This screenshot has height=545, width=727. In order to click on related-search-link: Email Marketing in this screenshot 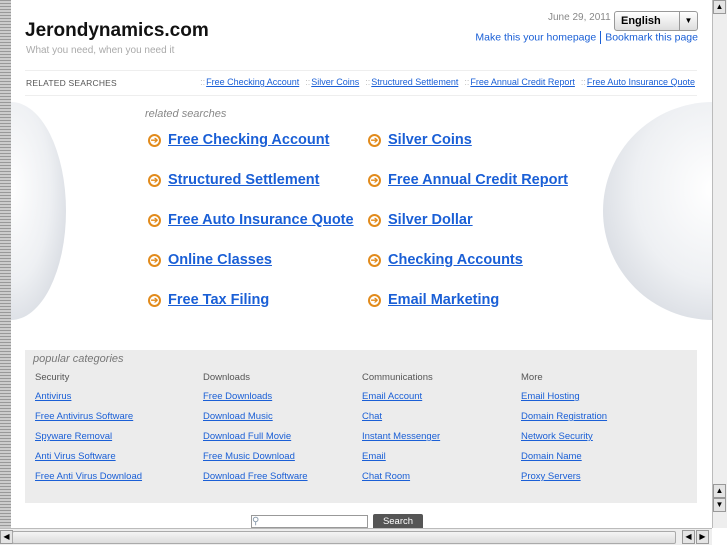, I will do `click(443, 300)`.